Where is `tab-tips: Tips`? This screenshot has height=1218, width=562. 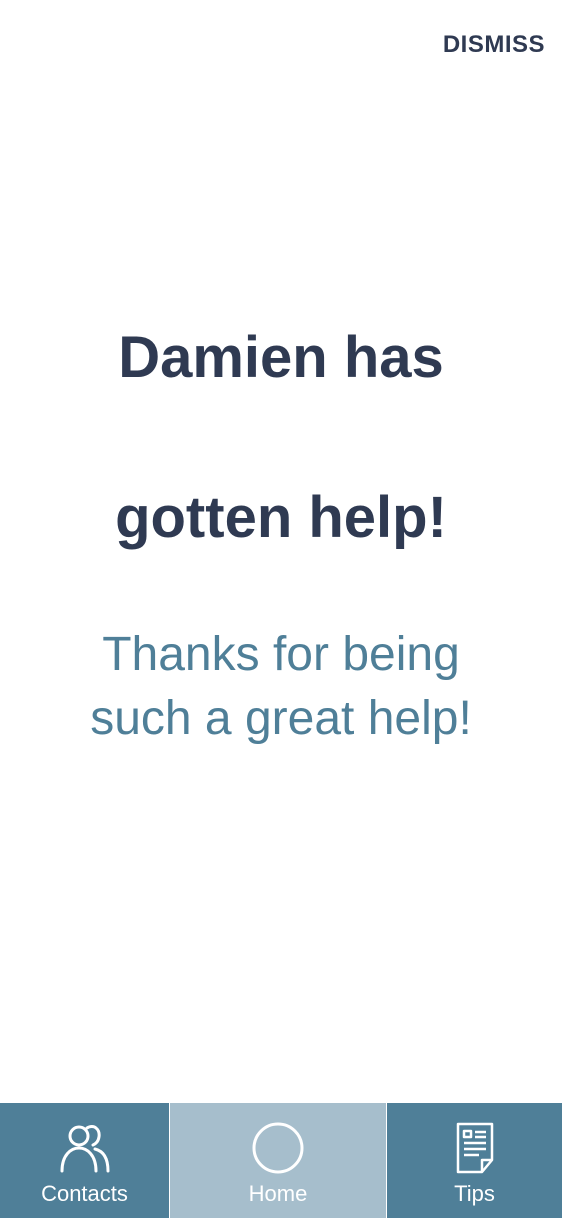 tab-tips: Tips is located at coordinates (474, 1160).